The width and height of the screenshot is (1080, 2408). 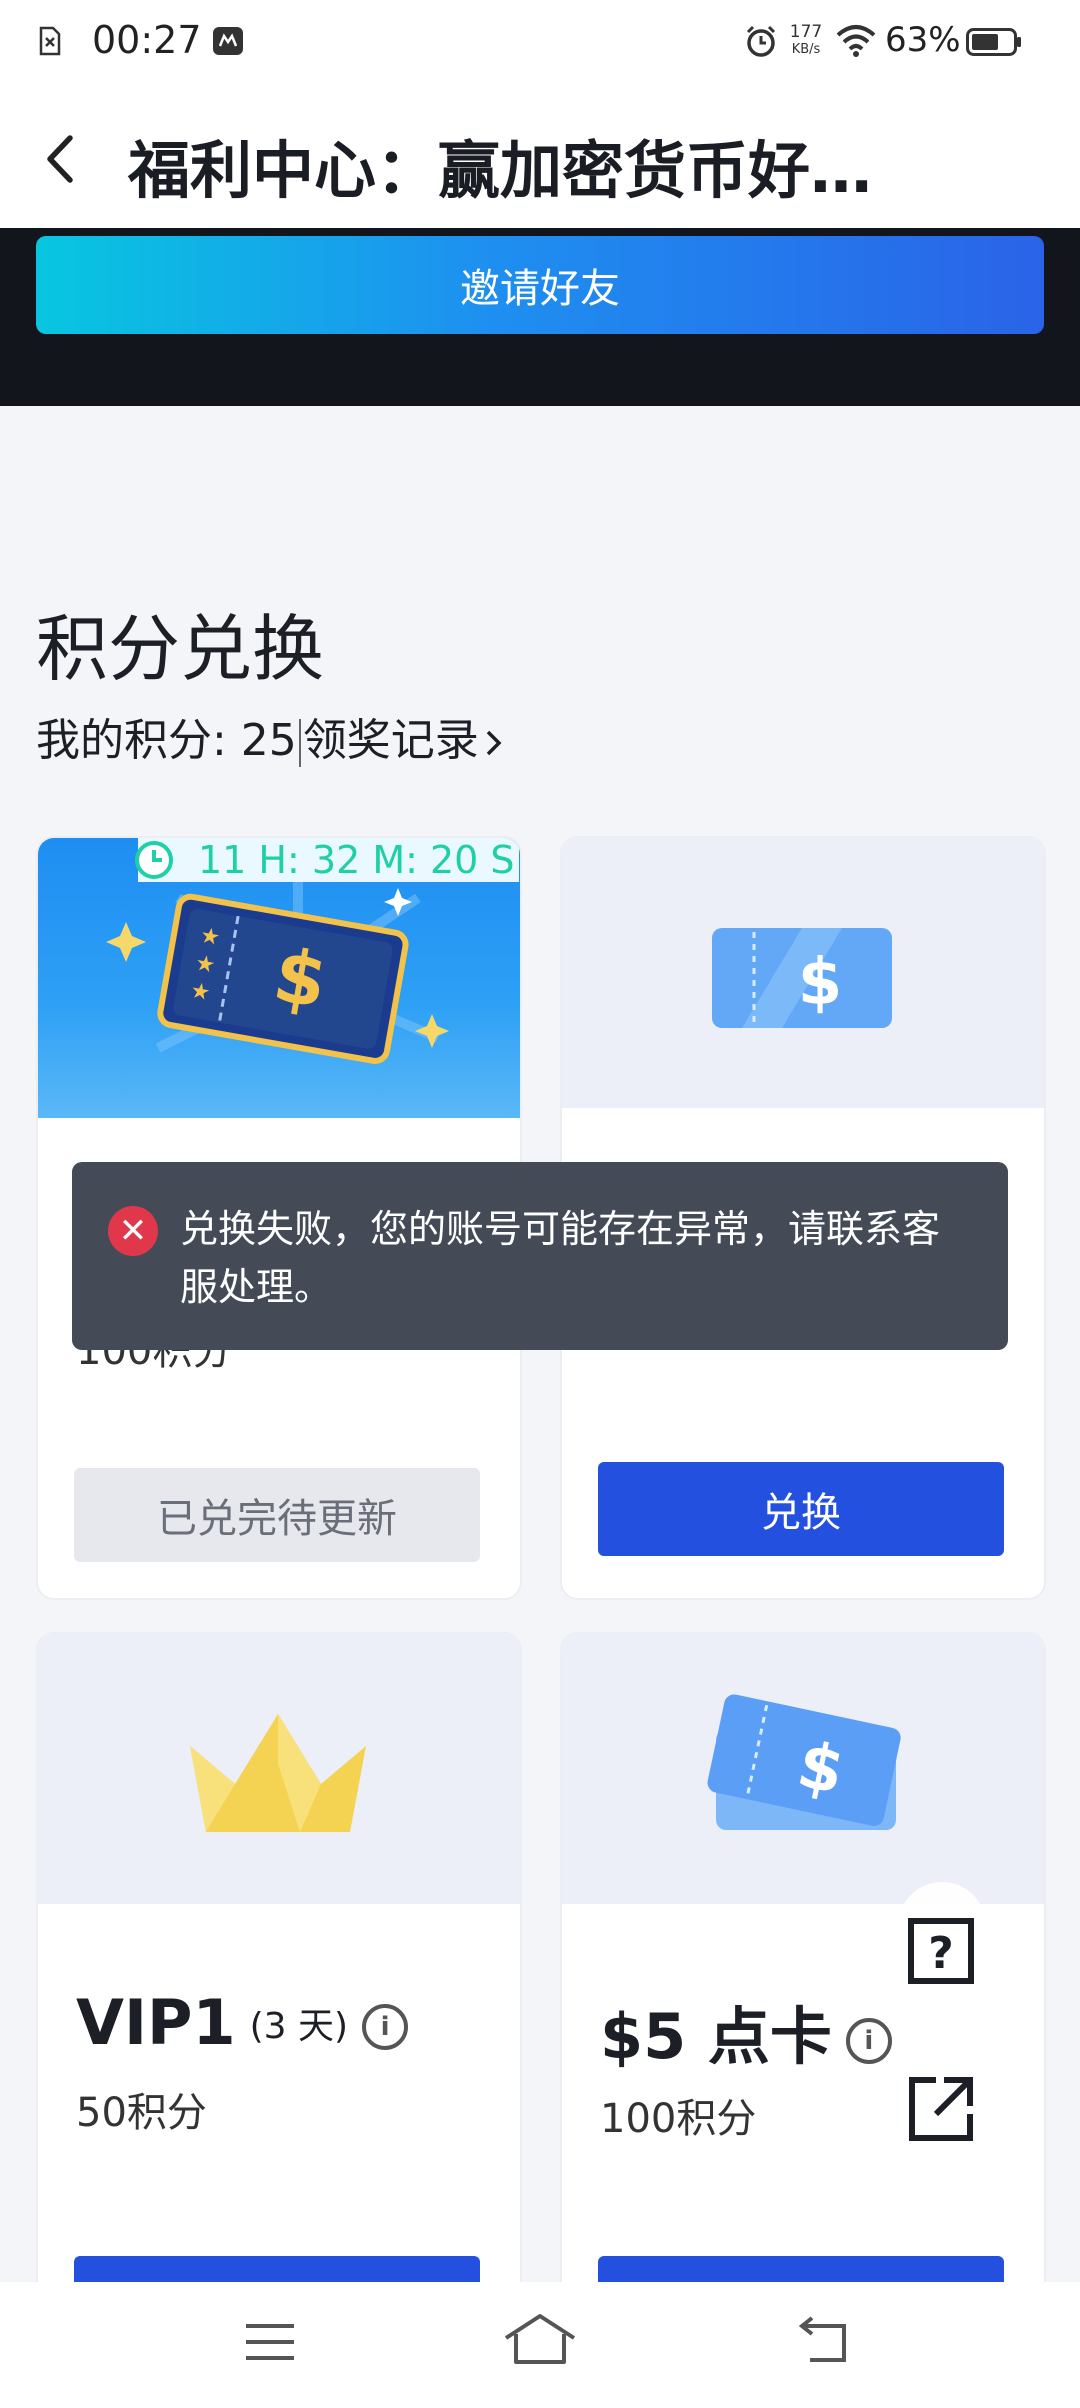 What do you see at coordinates (141, 2113) in the screenshot?
I see `card-points: 50积分` at bounding box center [141, 2113].